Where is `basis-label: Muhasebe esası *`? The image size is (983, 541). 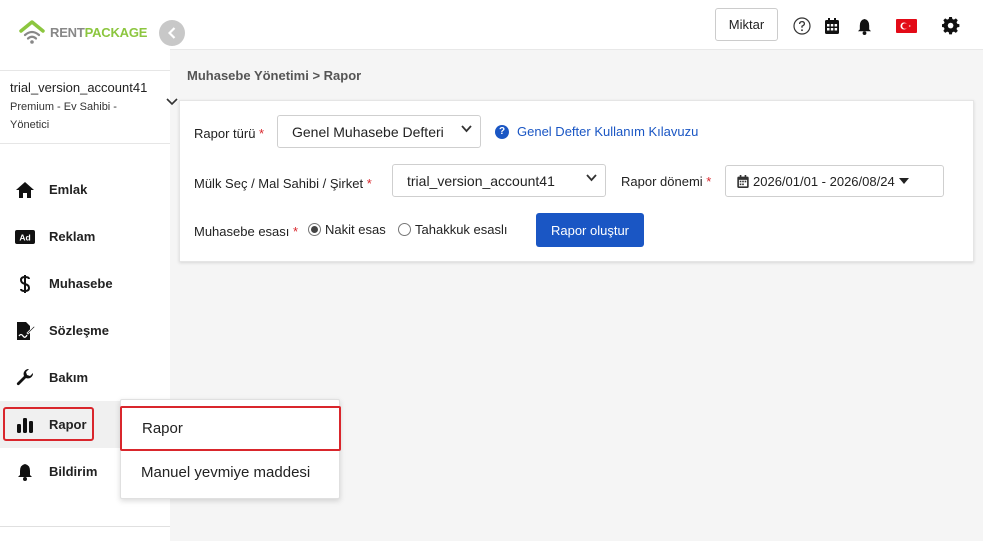 basis-label: Muhasebe esası * is located at coordinates (246, 231).